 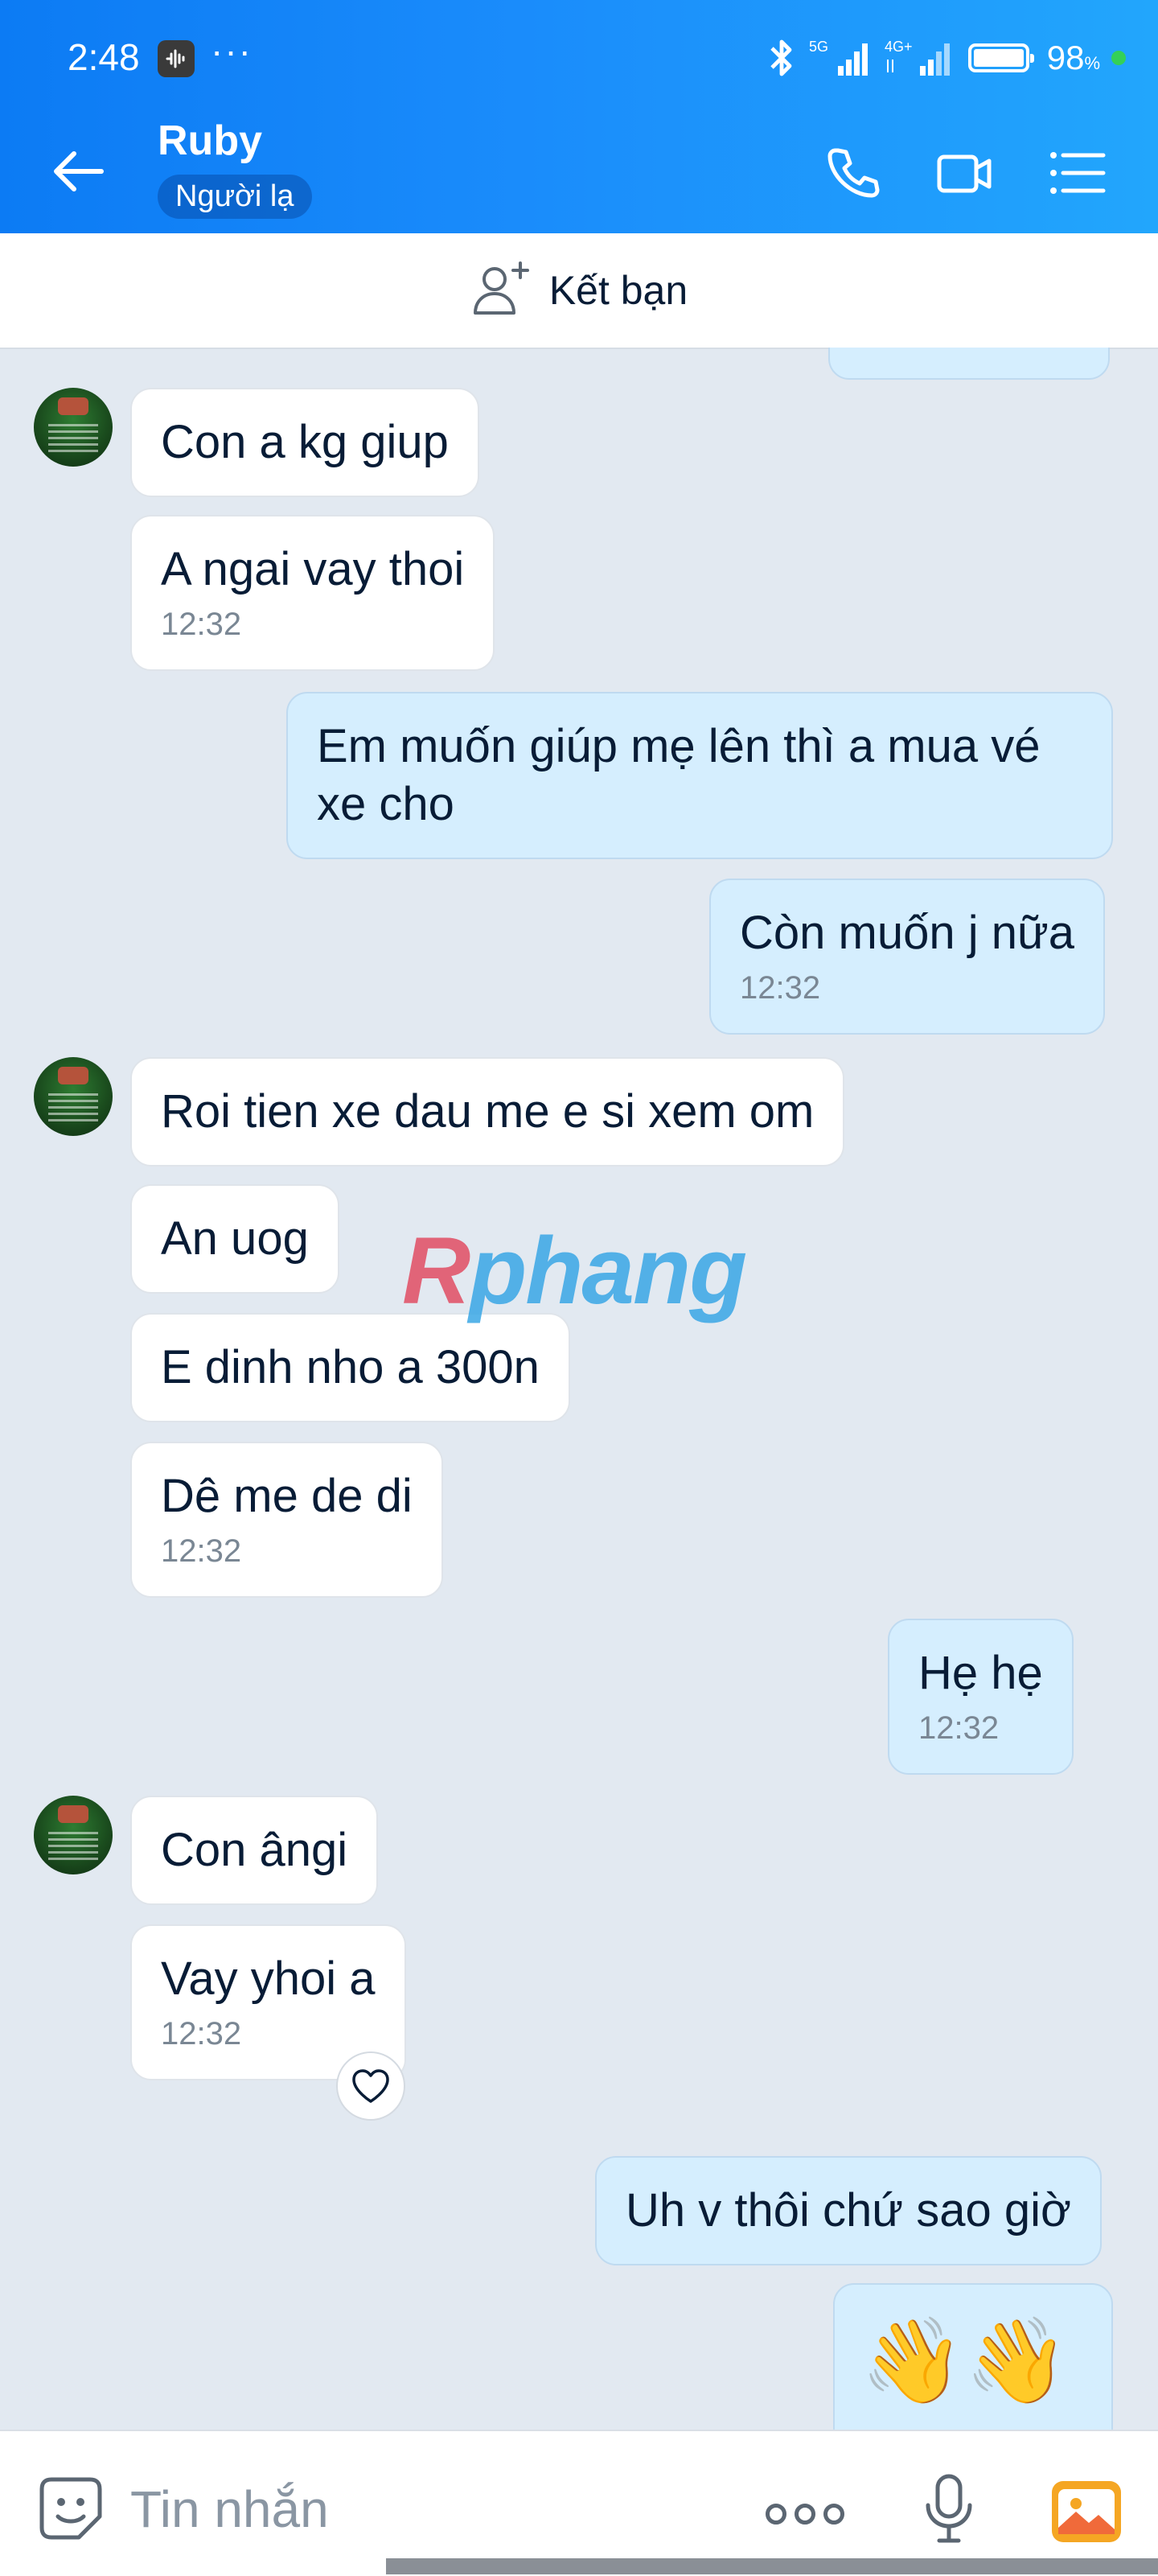 I want to click on message-bubble-outgoing: Uh v thôi chứ sao giờ, so click(x=849, y=2210).